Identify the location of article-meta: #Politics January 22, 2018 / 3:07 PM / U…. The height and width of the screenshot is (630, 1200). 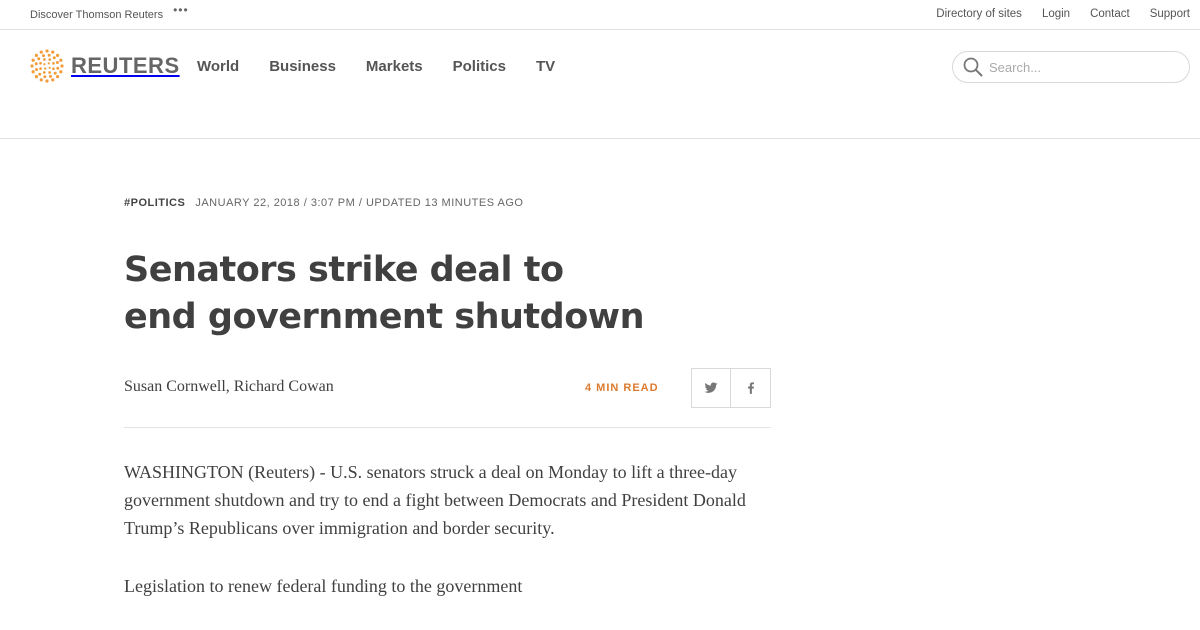
(447, 203).